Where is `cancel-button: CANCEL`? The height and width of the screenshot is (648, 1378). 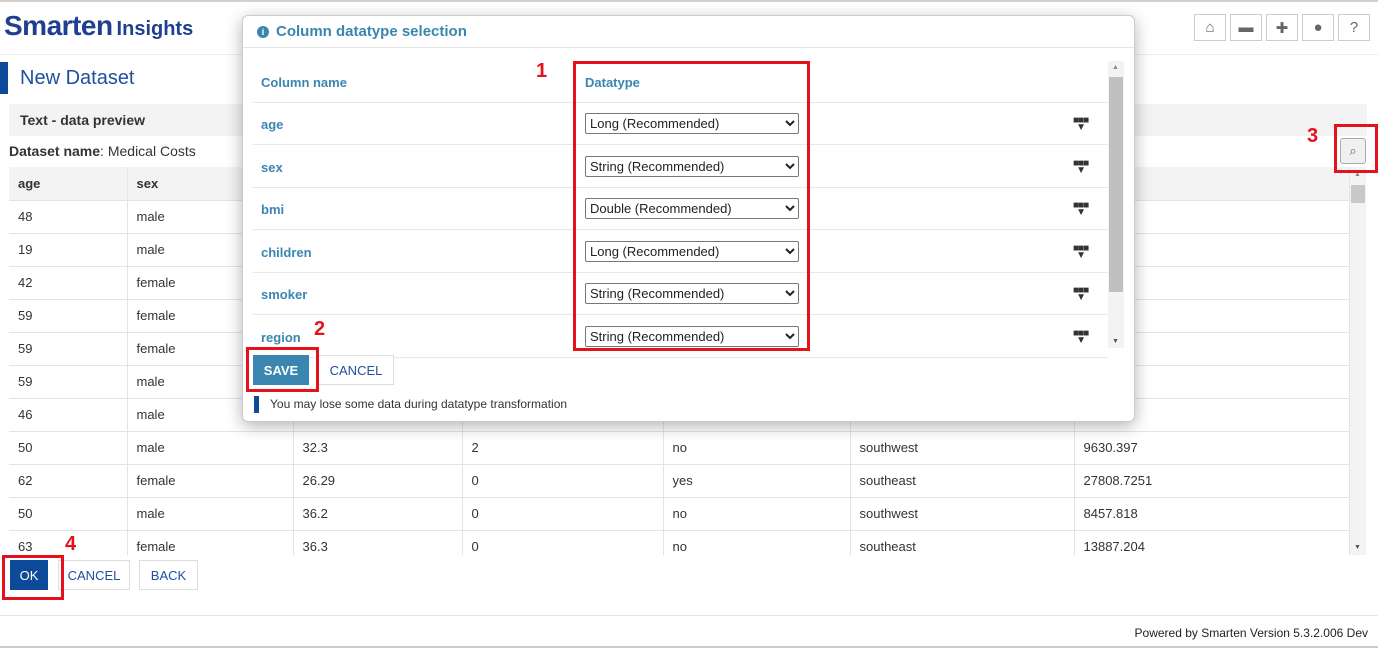
cancel-button: CANCEL is located at coordinates (94, 575).